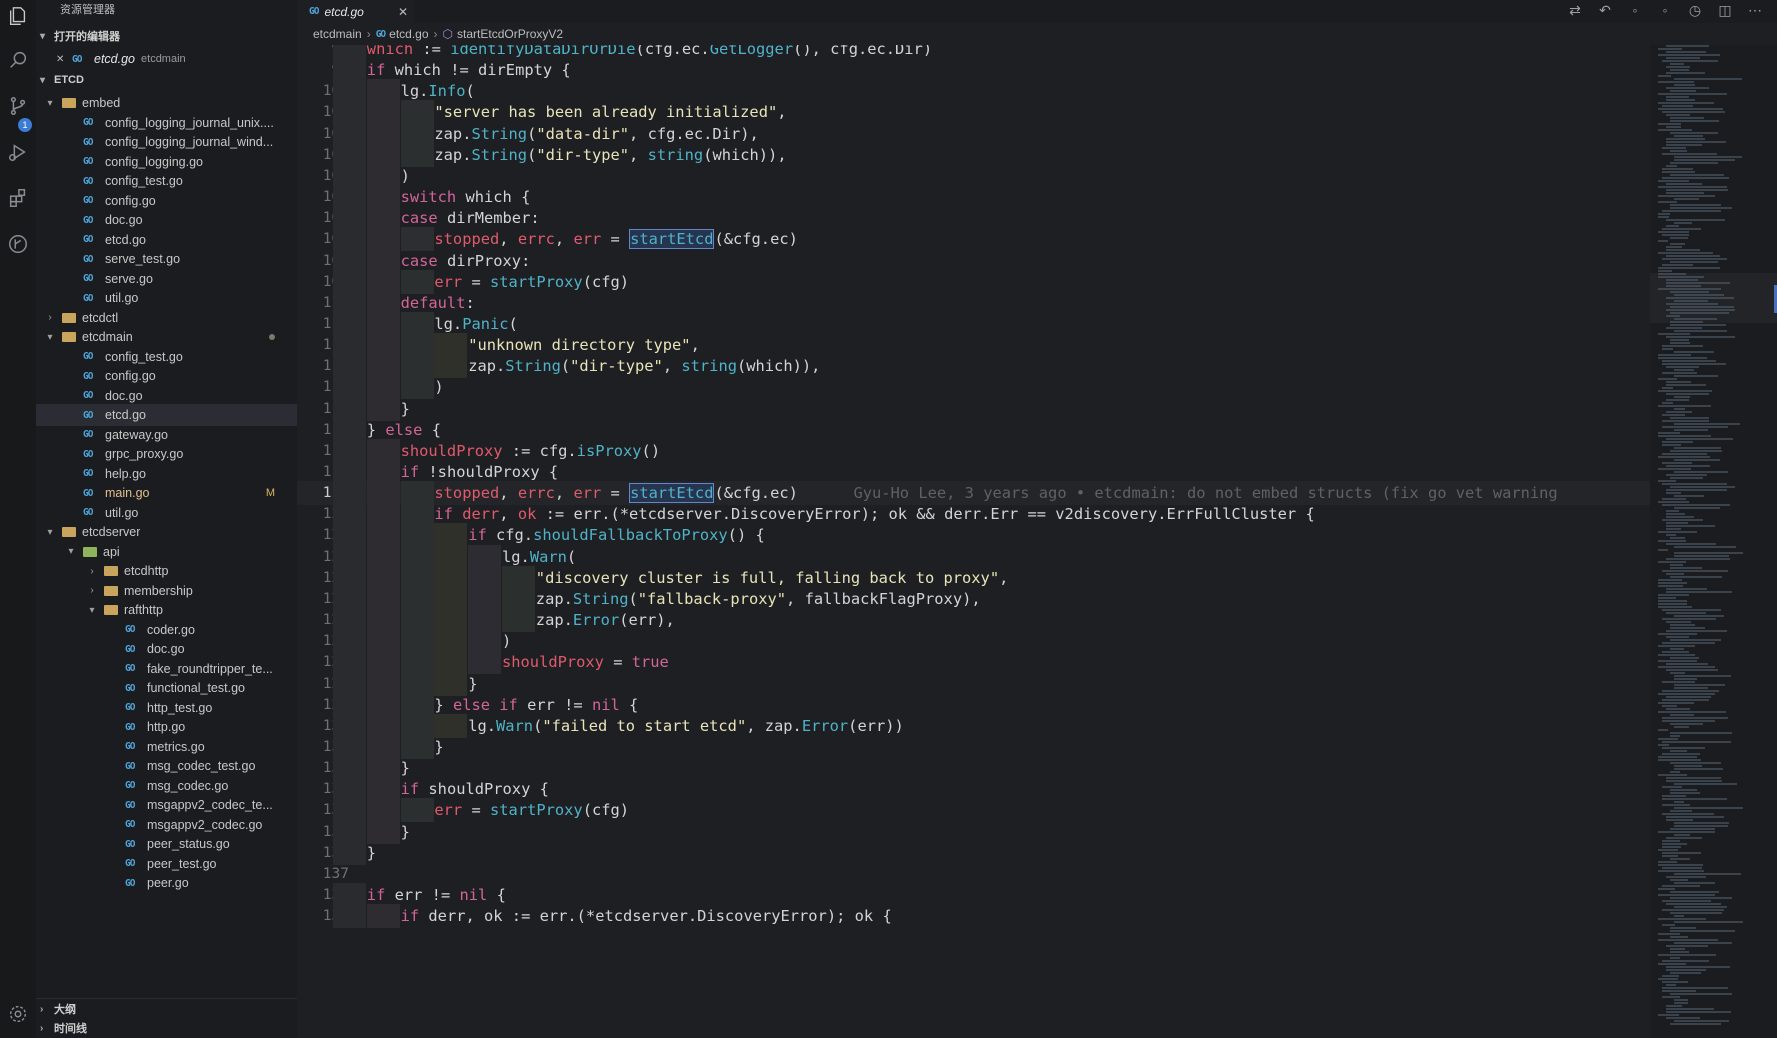 Image resolution: width=1777 pixels, height=1038 pixels. I want to click on tree-file: GO peer.go, so click(166, 883).